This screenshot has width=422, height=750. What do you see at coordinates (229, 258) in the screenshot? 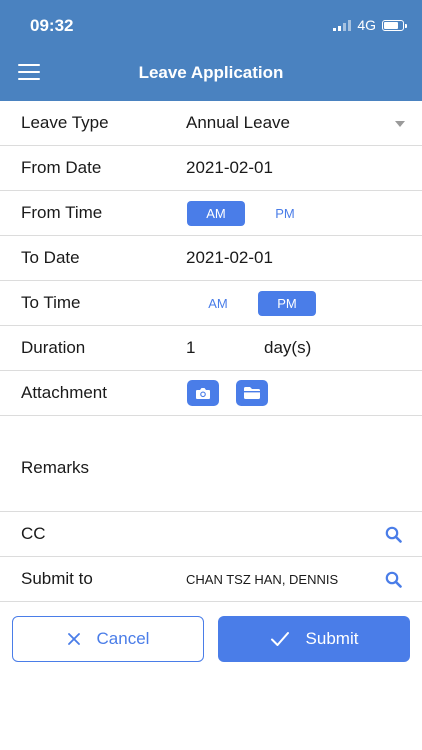
I see `to-date-field: 2021-02-01` at bounding box center [229, 258].